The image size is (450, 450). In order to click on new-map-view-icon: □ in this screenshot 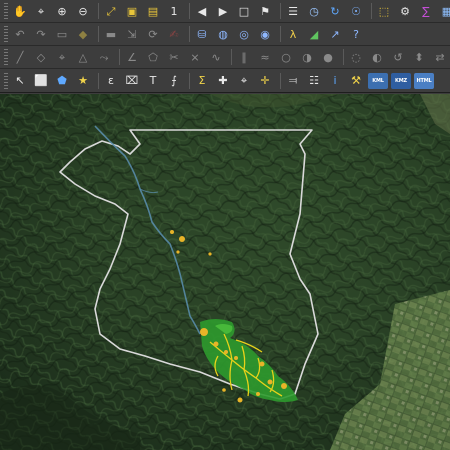, I will do `click(244, 11)`.